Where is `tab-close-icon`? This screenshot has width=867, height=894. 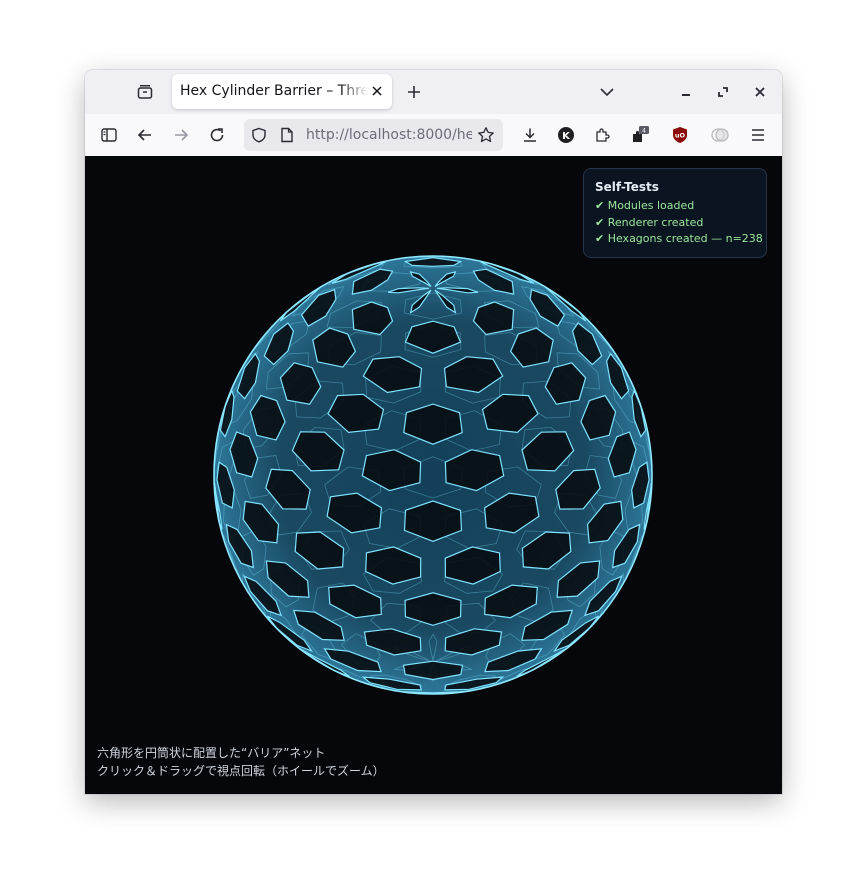 tab-close-icon is located at coordinates (377, 91).